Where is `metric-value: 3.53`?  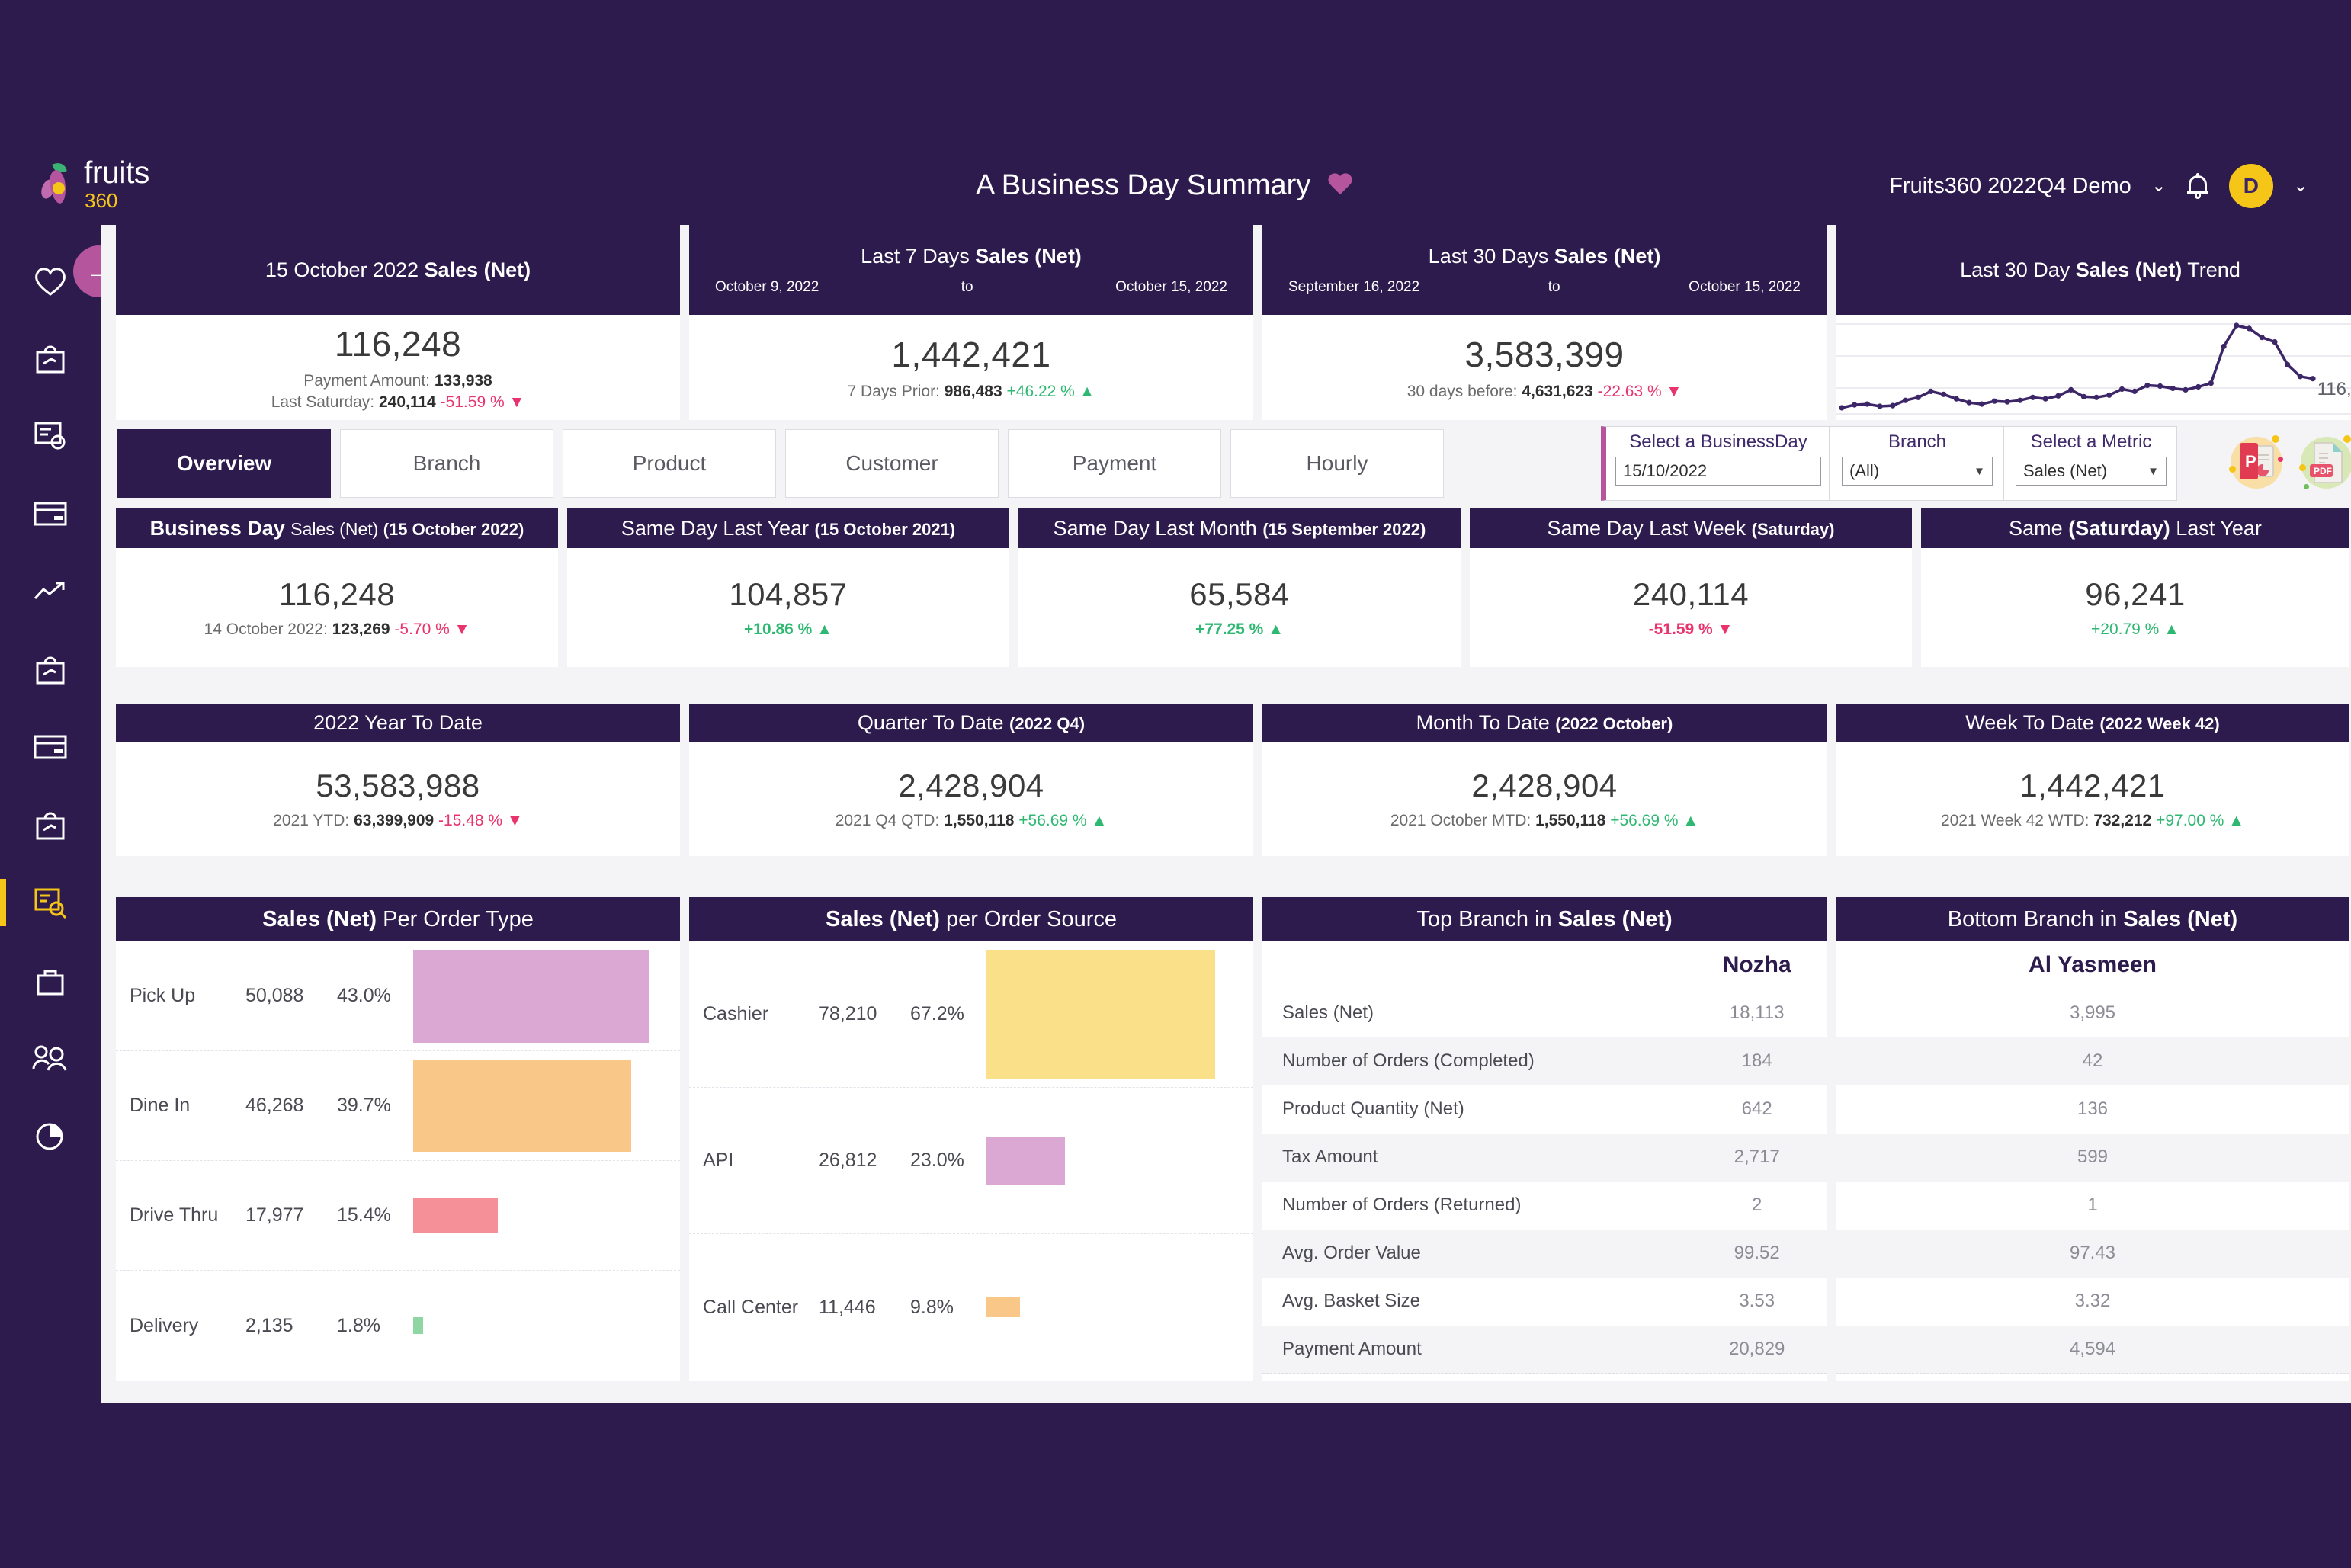
metric-value: 3.53 is located at coordinates (1757, 1301).